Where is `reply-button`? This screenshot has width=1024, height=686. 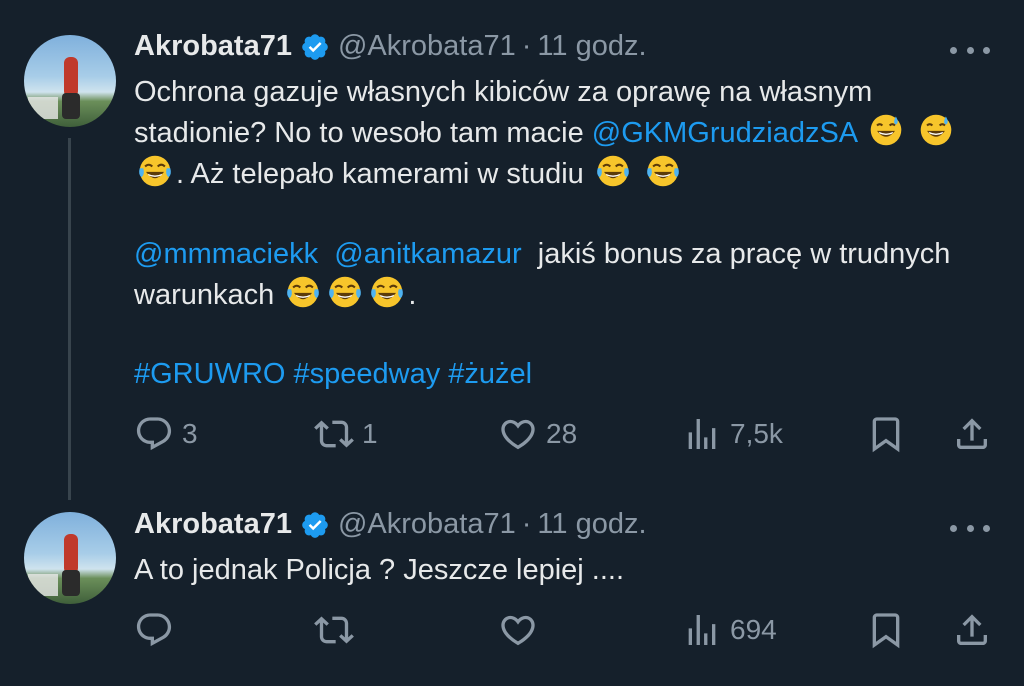
reply-button is located at coordinates (154, 630).